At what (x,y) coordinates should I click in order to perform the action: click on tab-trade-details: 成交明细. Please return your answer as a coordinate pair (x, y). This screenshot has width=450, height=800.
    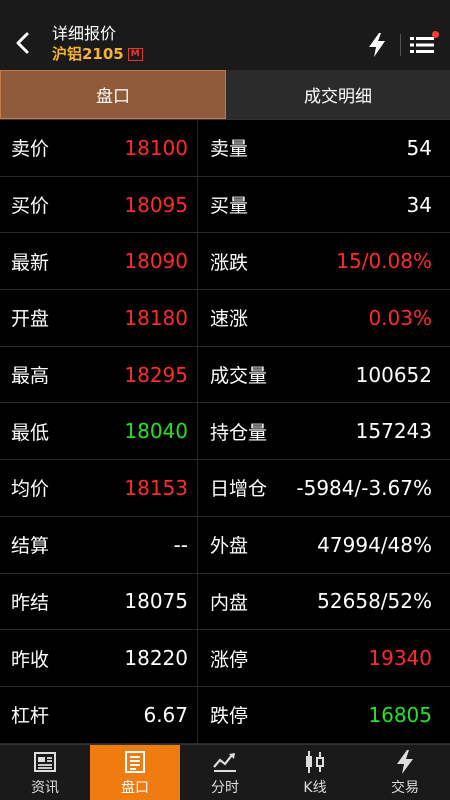
    Looking at the image, I should click on (338, 94).